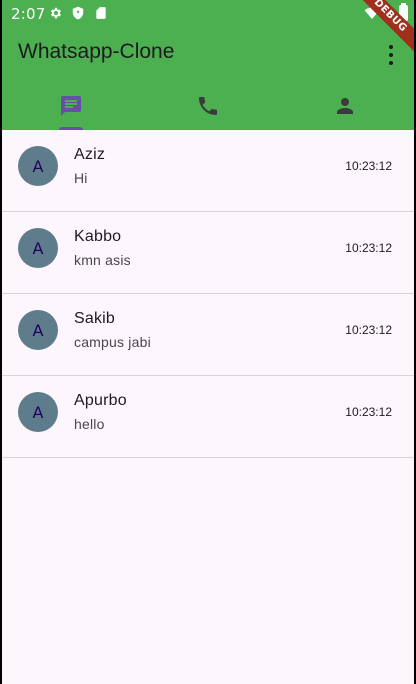 The image size is (416, 684). What do you see at coordinates (28, 14) in the screenshot?
I see `status-time: 2:07` at bounding box center [28, 14].